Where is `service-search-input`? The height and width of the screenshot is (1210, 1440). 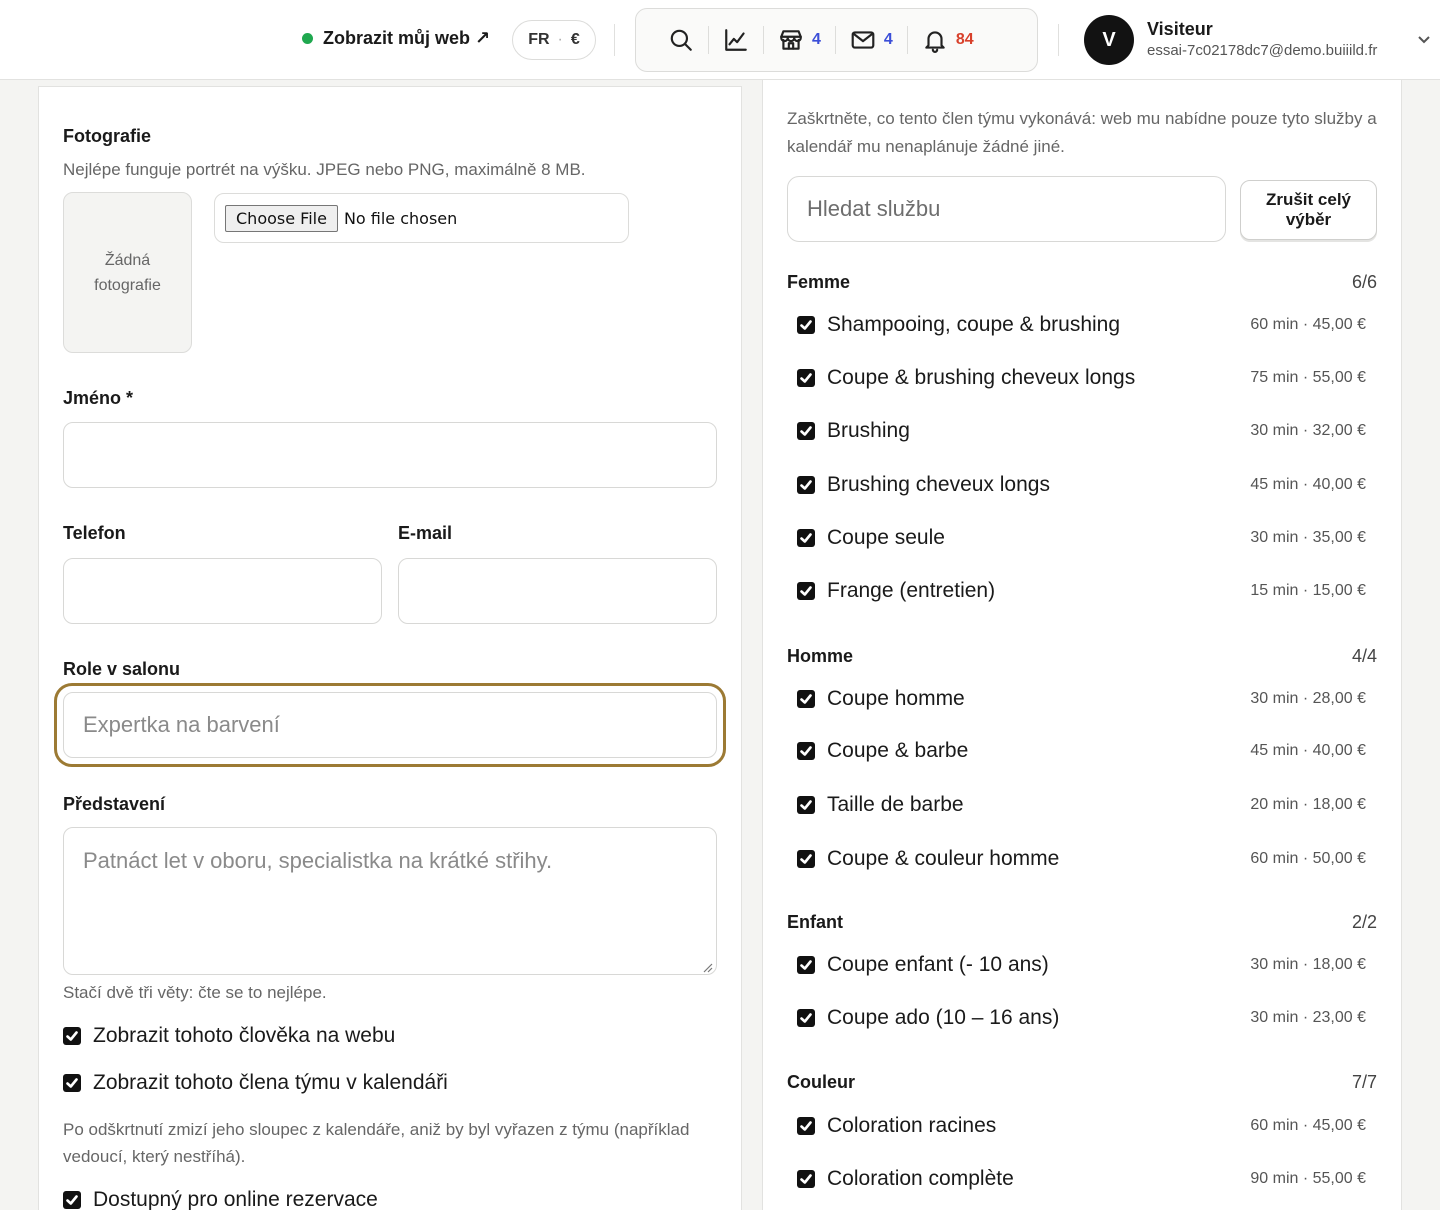
service-search-input is located at coordinates (1006, 209).